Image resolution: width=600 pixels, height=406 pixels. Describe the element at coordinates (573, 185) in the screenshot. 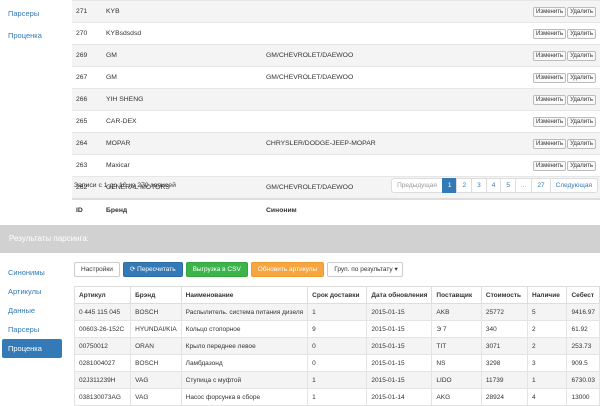

I see `pager-next: Следующая` at that location.